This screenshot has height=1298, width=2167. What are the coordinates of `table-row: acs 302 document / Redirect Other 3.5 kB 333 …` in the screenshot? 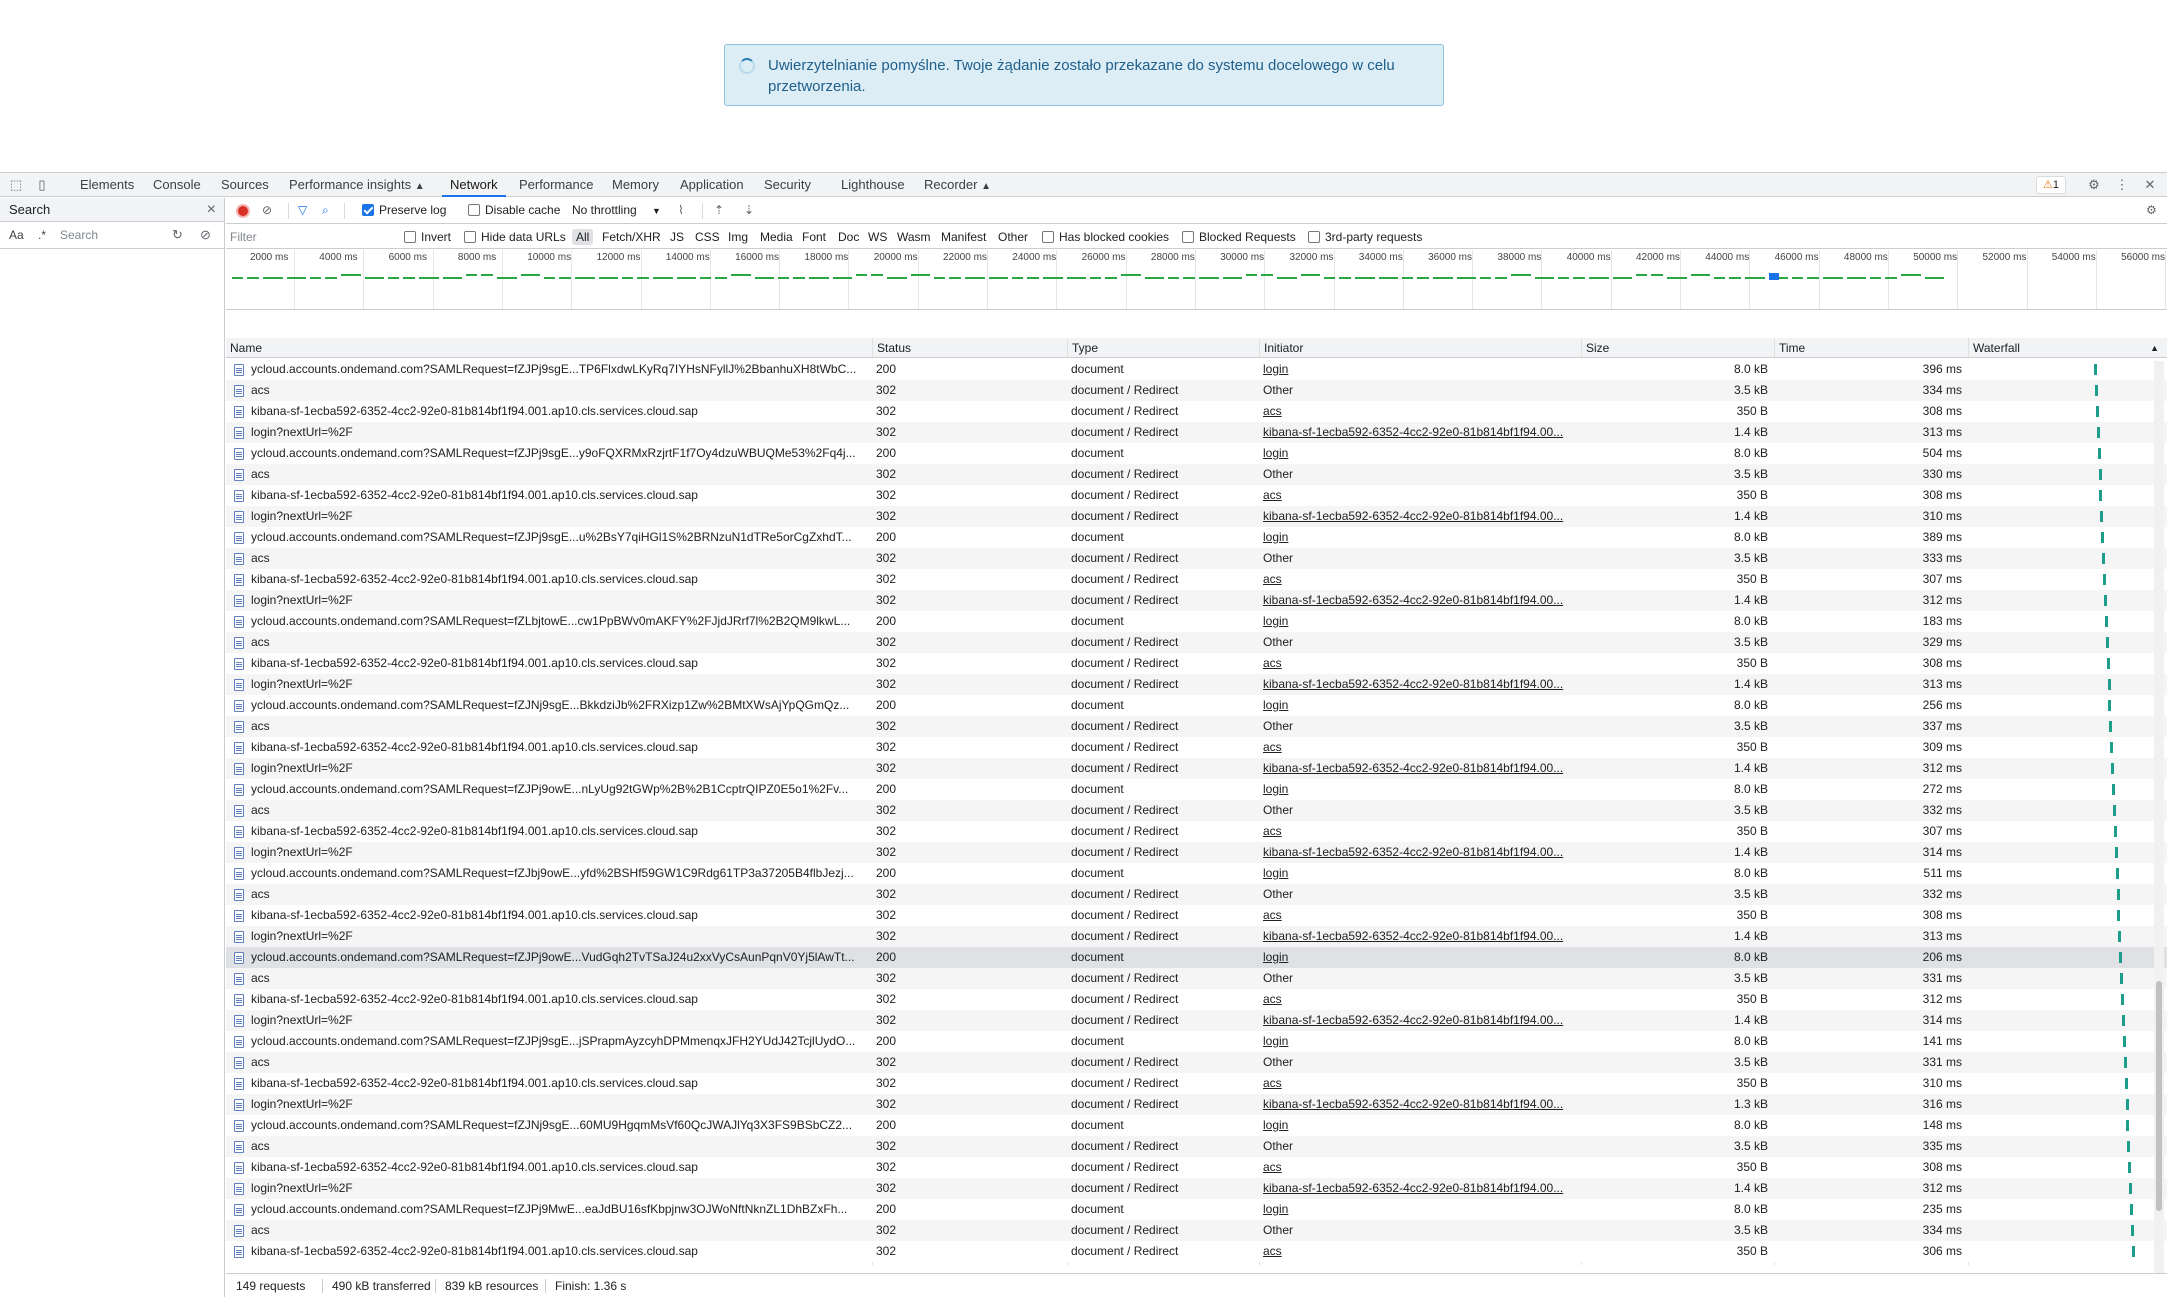 It's located at (1196, 558).